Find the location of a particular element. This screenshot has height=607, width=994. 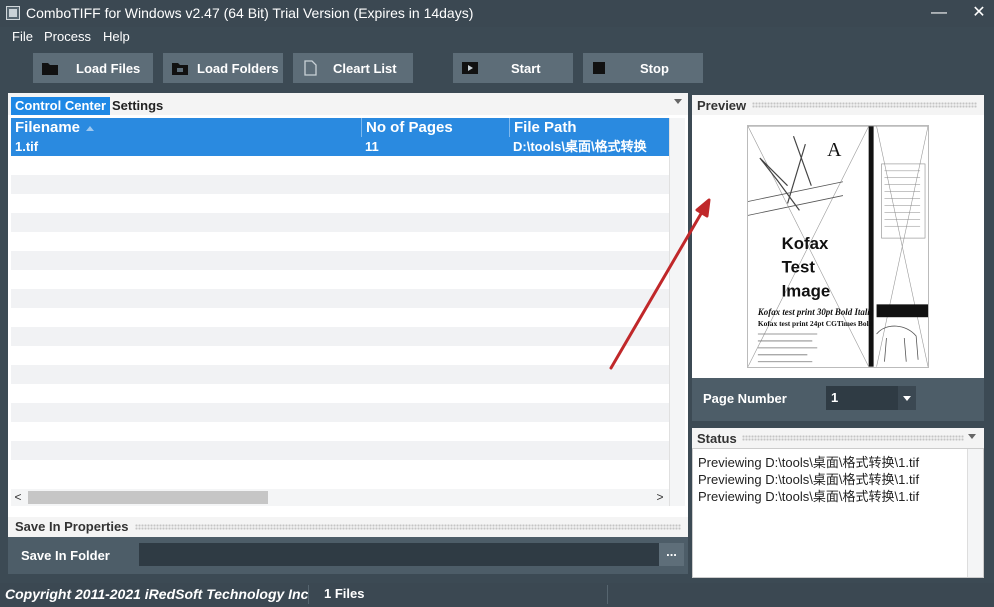

page-number-label: Page Number is located at coordinates (745, 398).